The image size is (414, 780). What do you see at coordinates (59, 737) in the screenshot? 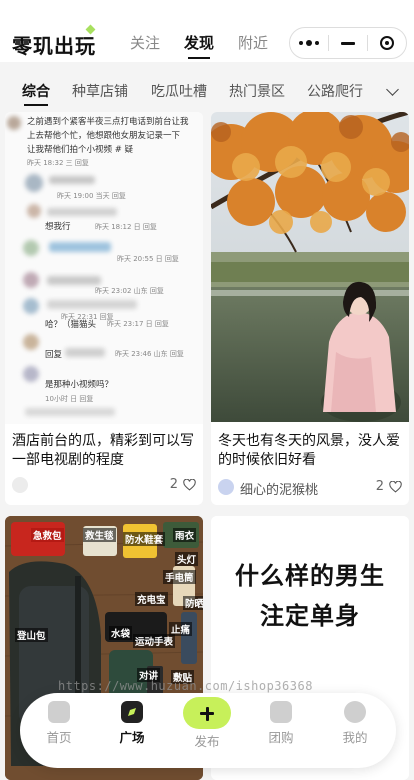
I see `tab-label: 首页` at bounding box center [59, 737].